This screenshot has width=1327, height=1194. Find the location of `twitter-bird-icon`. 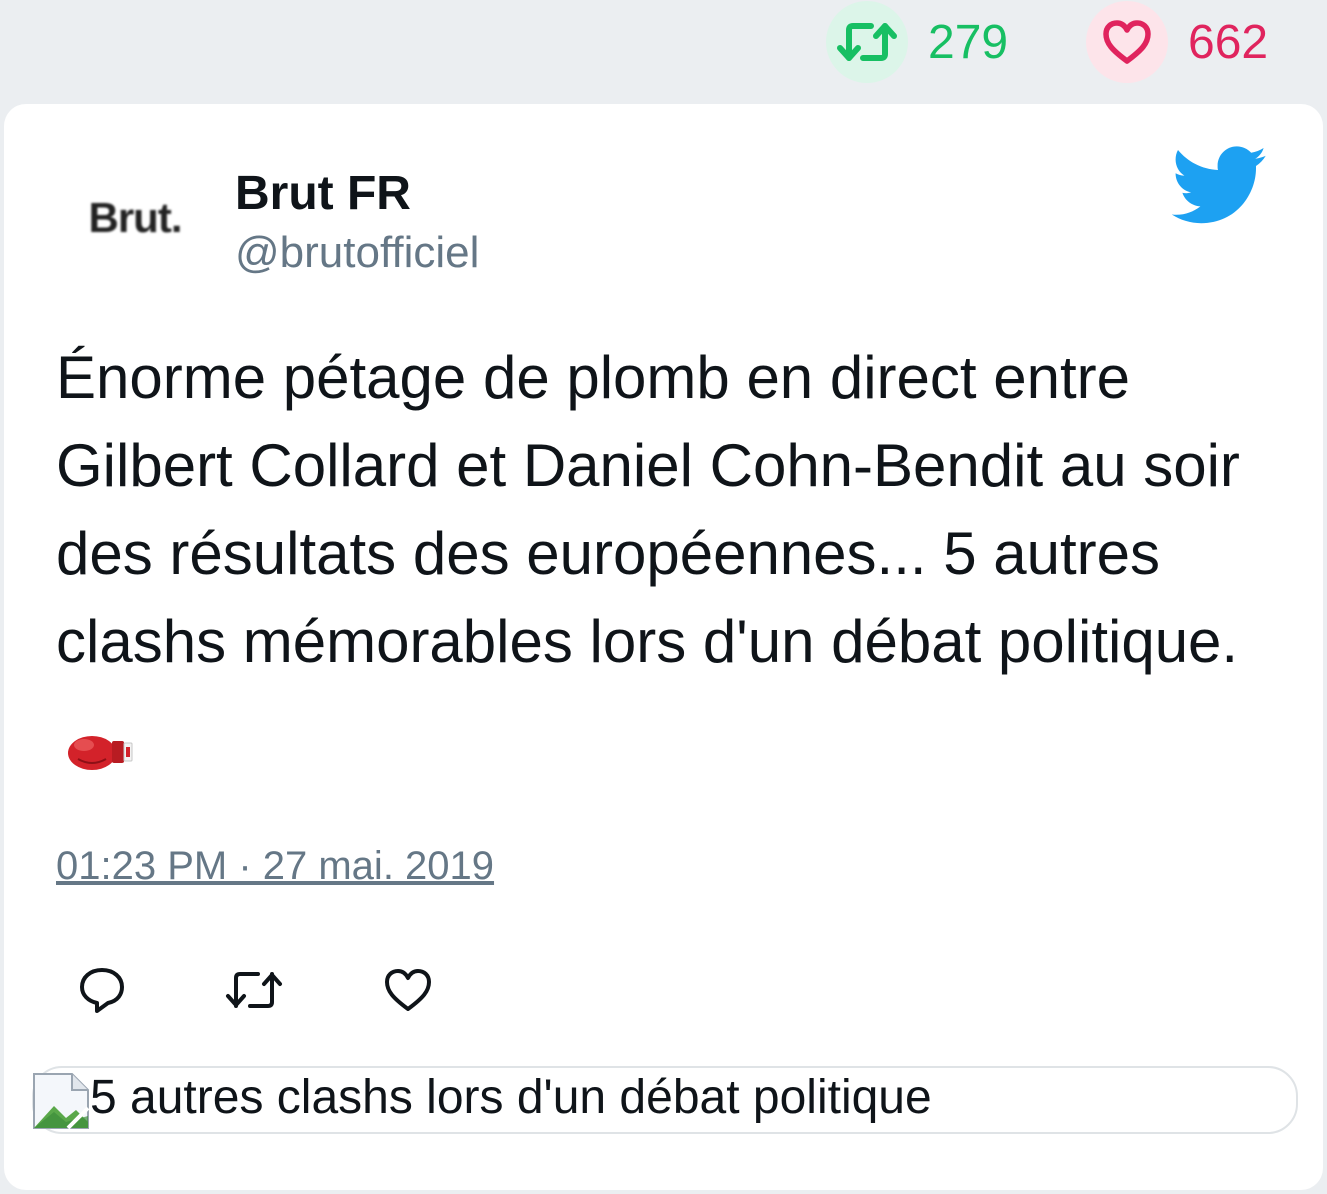

twitter-bird-icon is located at coordinates (1219, 186).